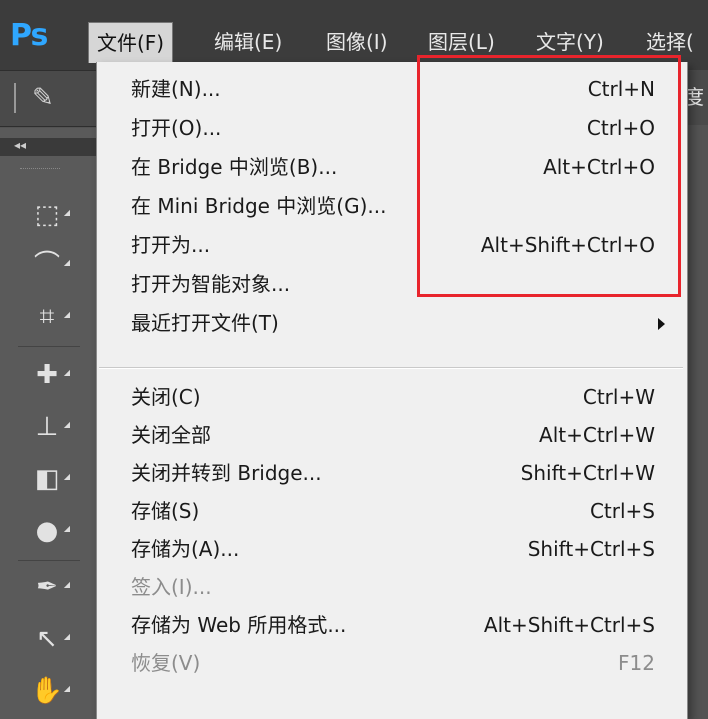  Describe the element at coordinates (49, 691) in the screenshot. I see `hand-icon: ✋ ◢` at that location.